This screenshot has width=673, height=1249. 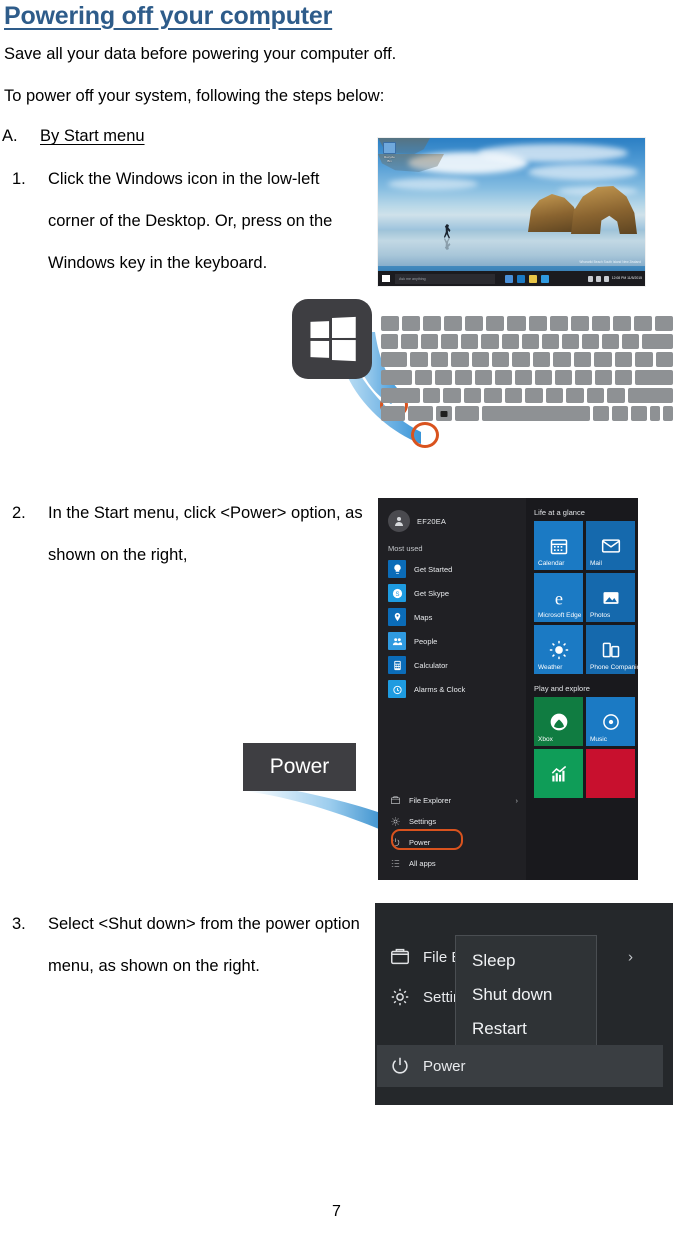 I want to click on windows-key, so click(x=444, y=413).